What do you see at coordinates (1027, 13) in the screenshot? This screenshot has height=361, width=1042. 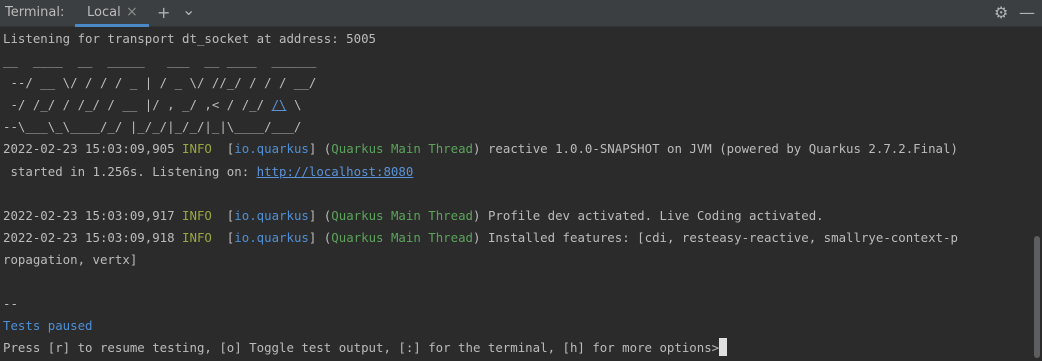 I see `minimize-icon: —` at bounding box center [1027, 13].